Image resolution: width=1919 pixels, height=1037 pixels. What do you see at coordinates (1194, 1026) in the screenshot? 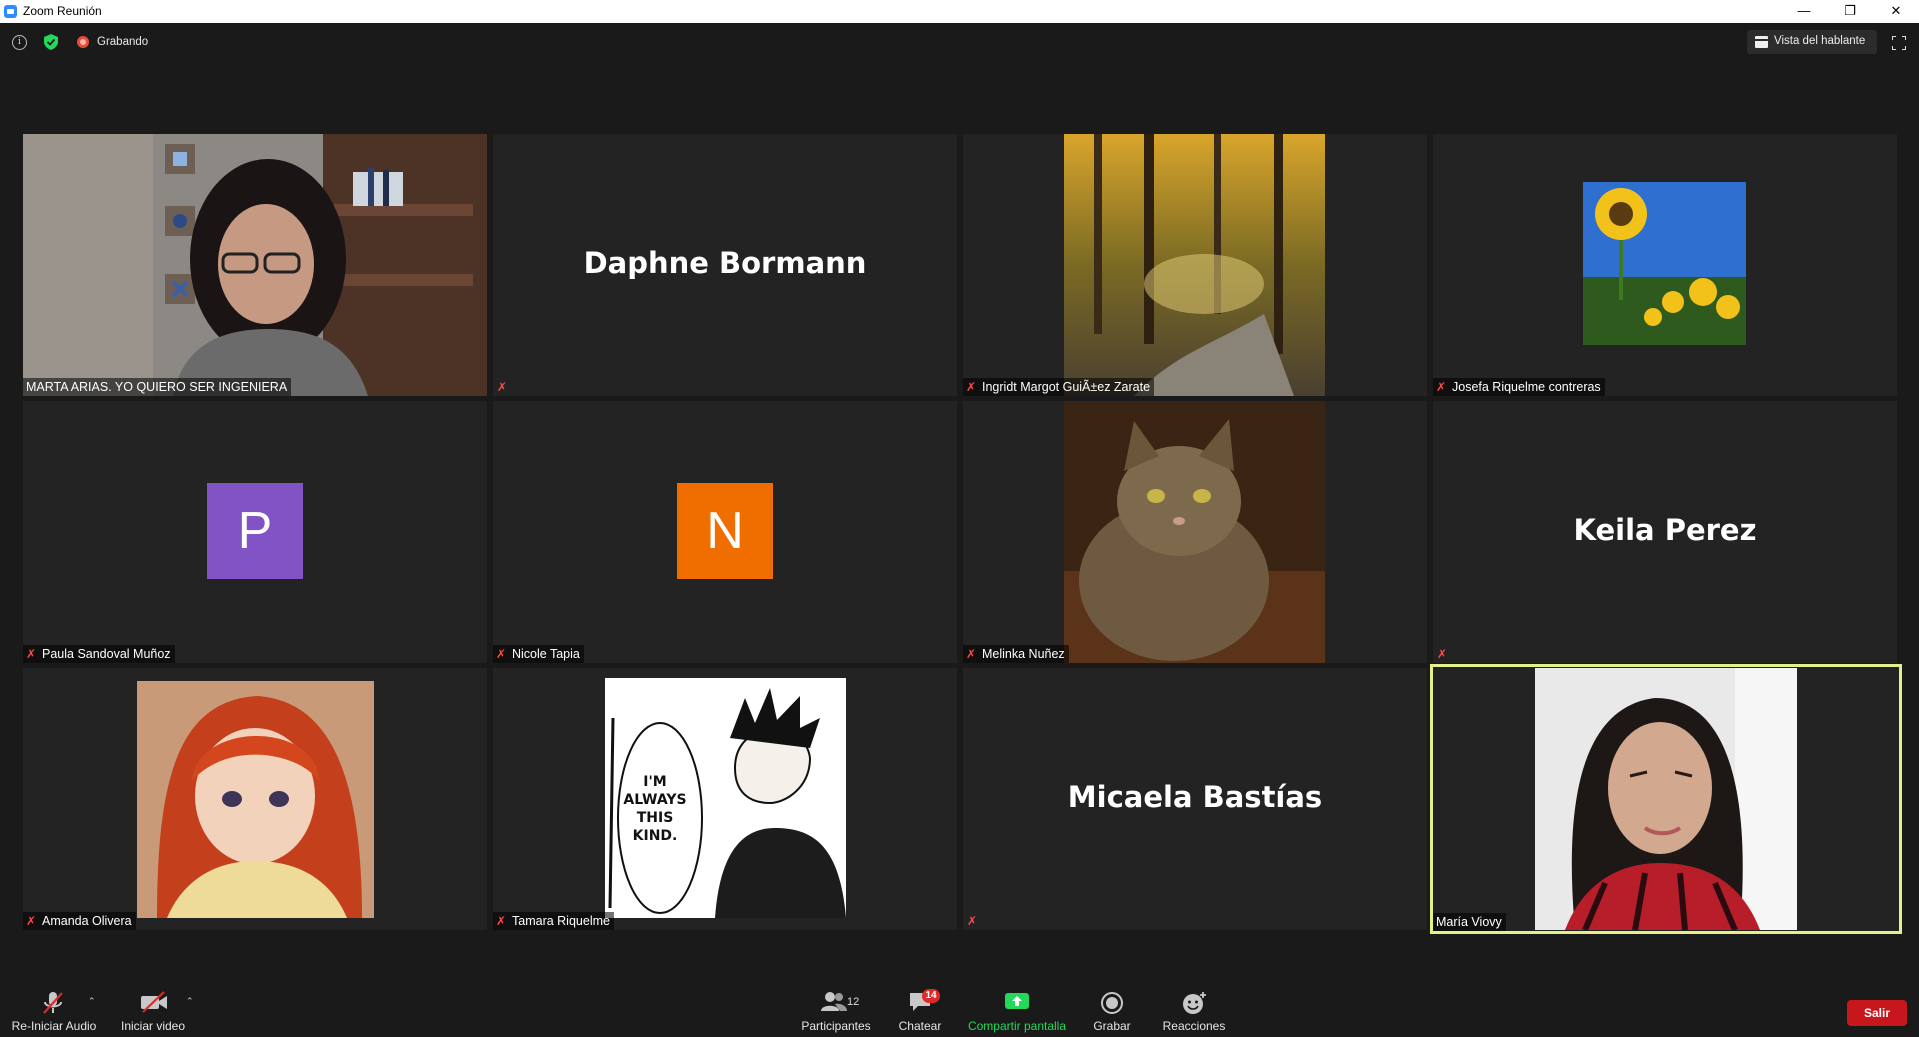
I see `reactions-label: Reacciones` at bounding box center [1194, 1026].